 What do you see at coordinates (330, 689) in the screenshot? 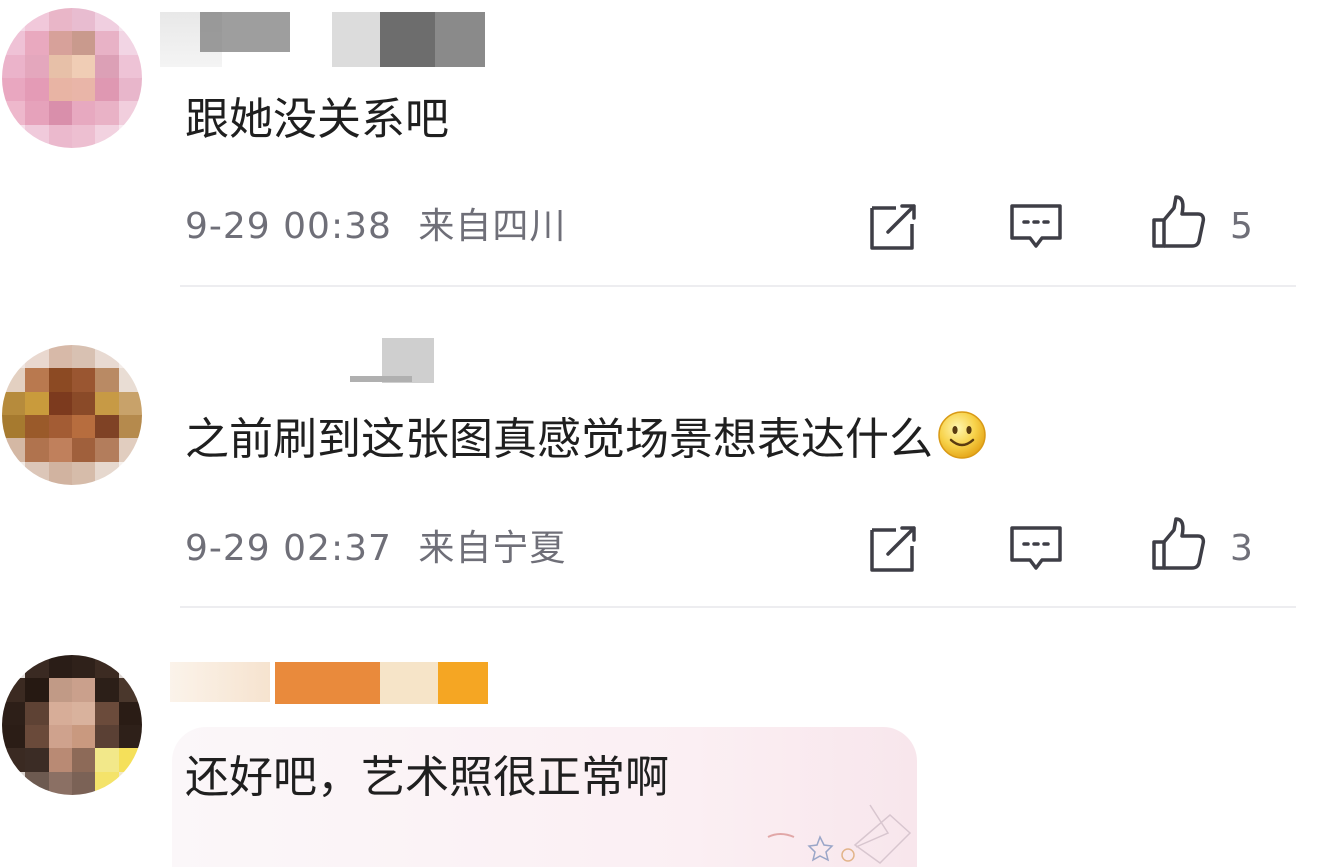
I see `username-blurred` at bounding box center [330, 689].